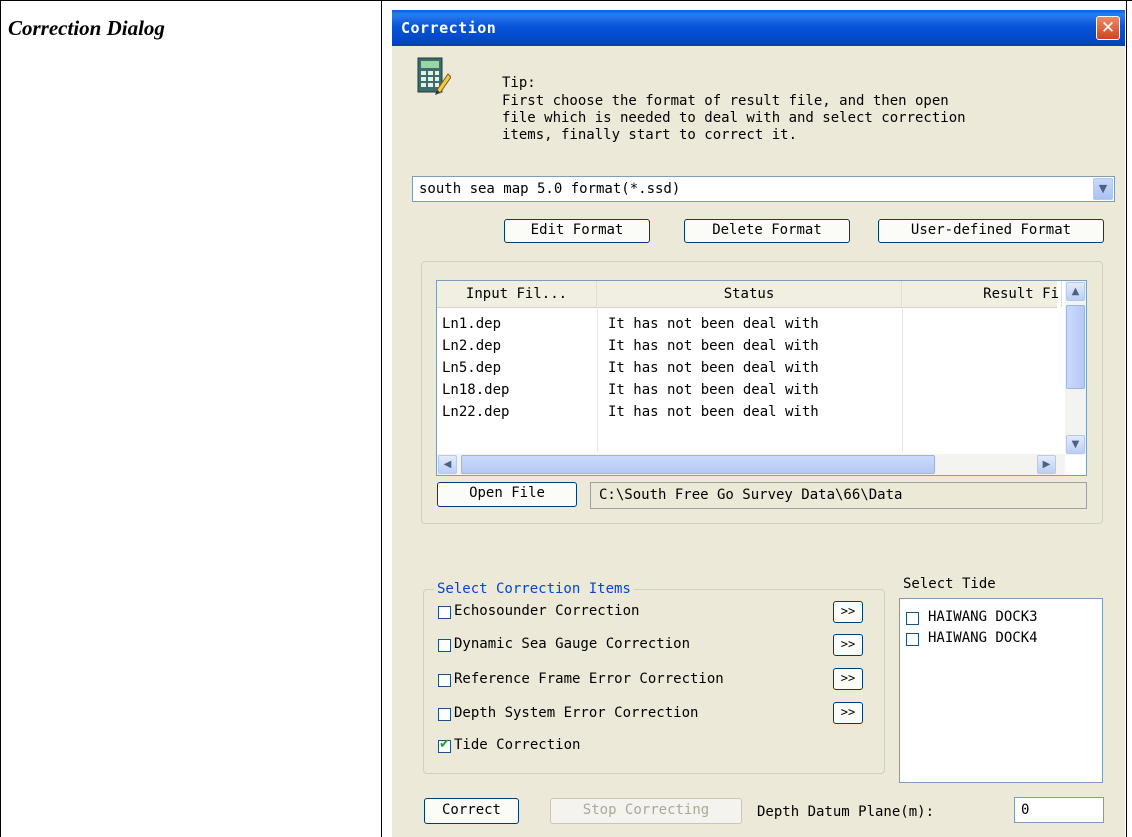 The width and height of the screenshot is (1132, 837). I want to click on checkbox-icon: ✔, so click(444, 745).